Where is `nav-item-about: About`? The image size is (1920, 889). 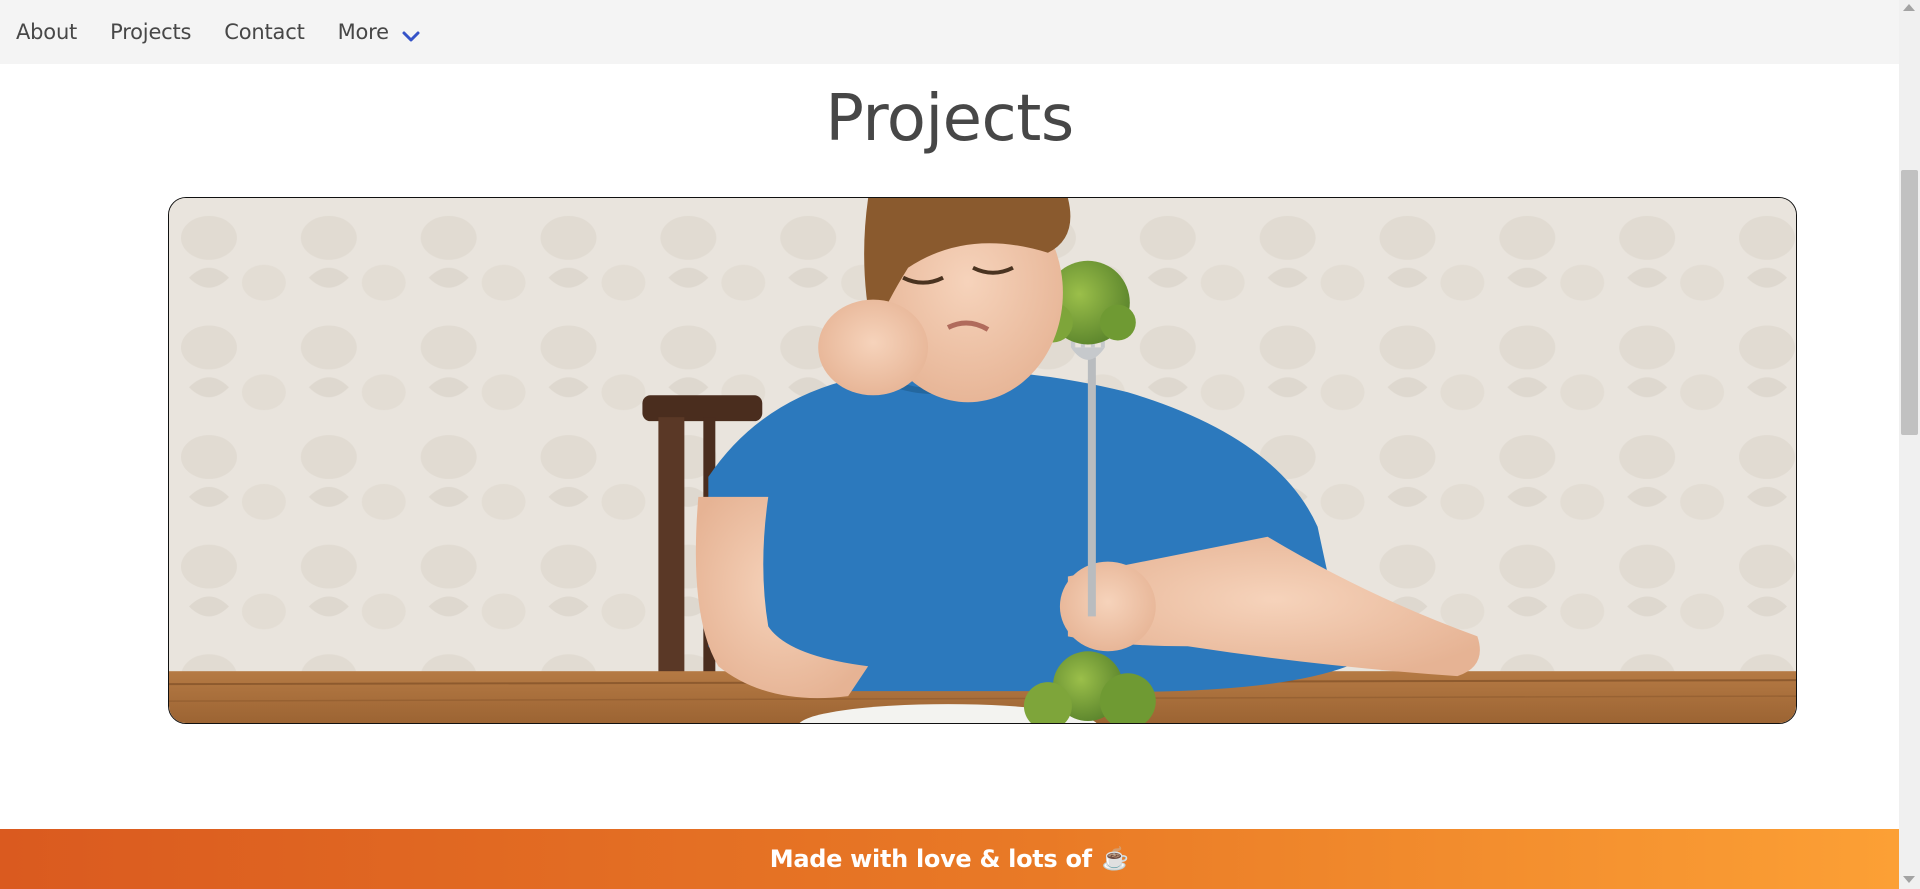
nav-item-about: About is located at coordinates (46, 32).